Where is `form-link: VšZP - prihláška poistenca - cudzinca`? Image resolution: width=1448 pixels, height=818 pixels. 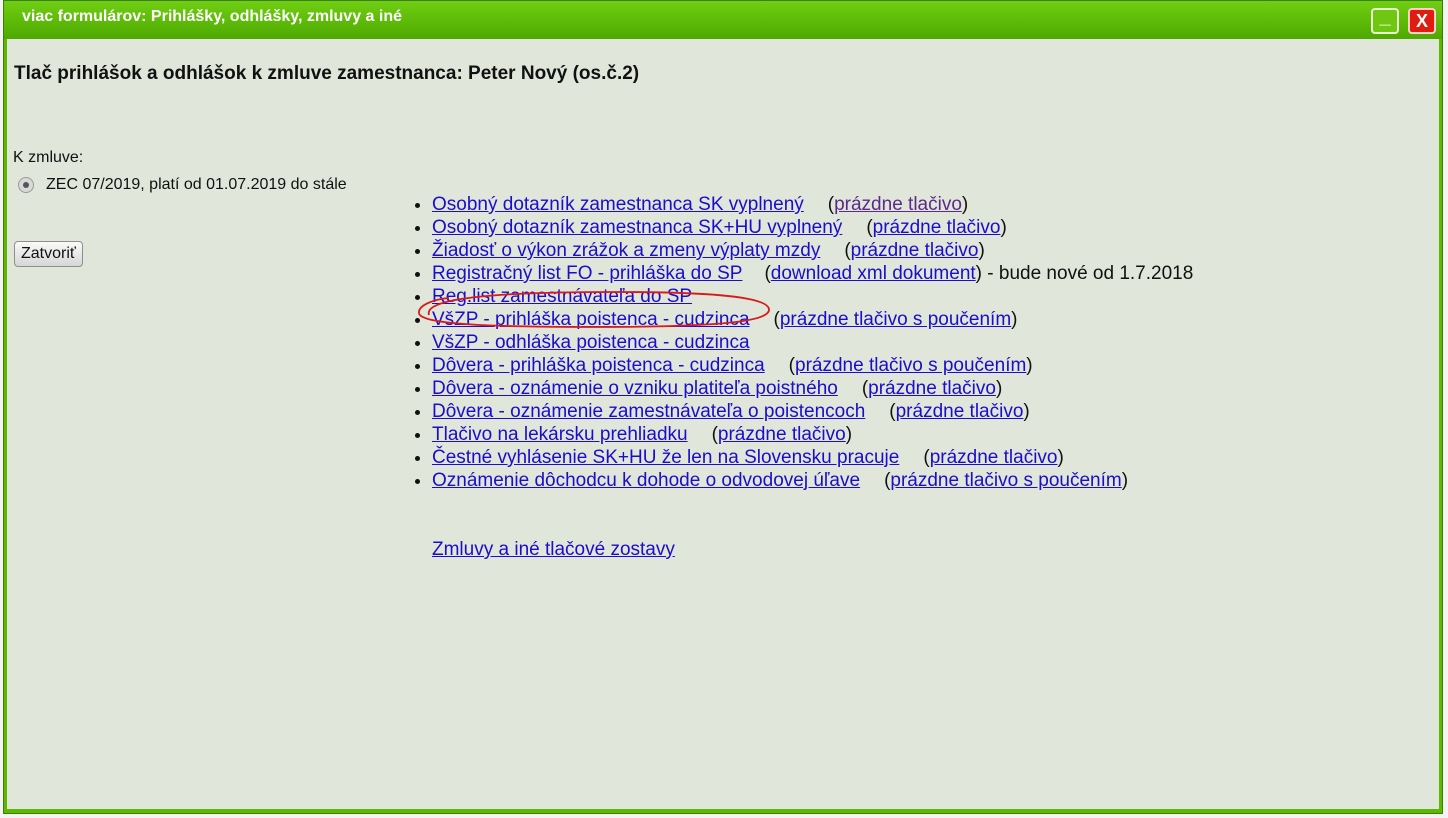
form-link: VšZP - prihláška poistenca - cudzinca is located at coordinates (591, 319).